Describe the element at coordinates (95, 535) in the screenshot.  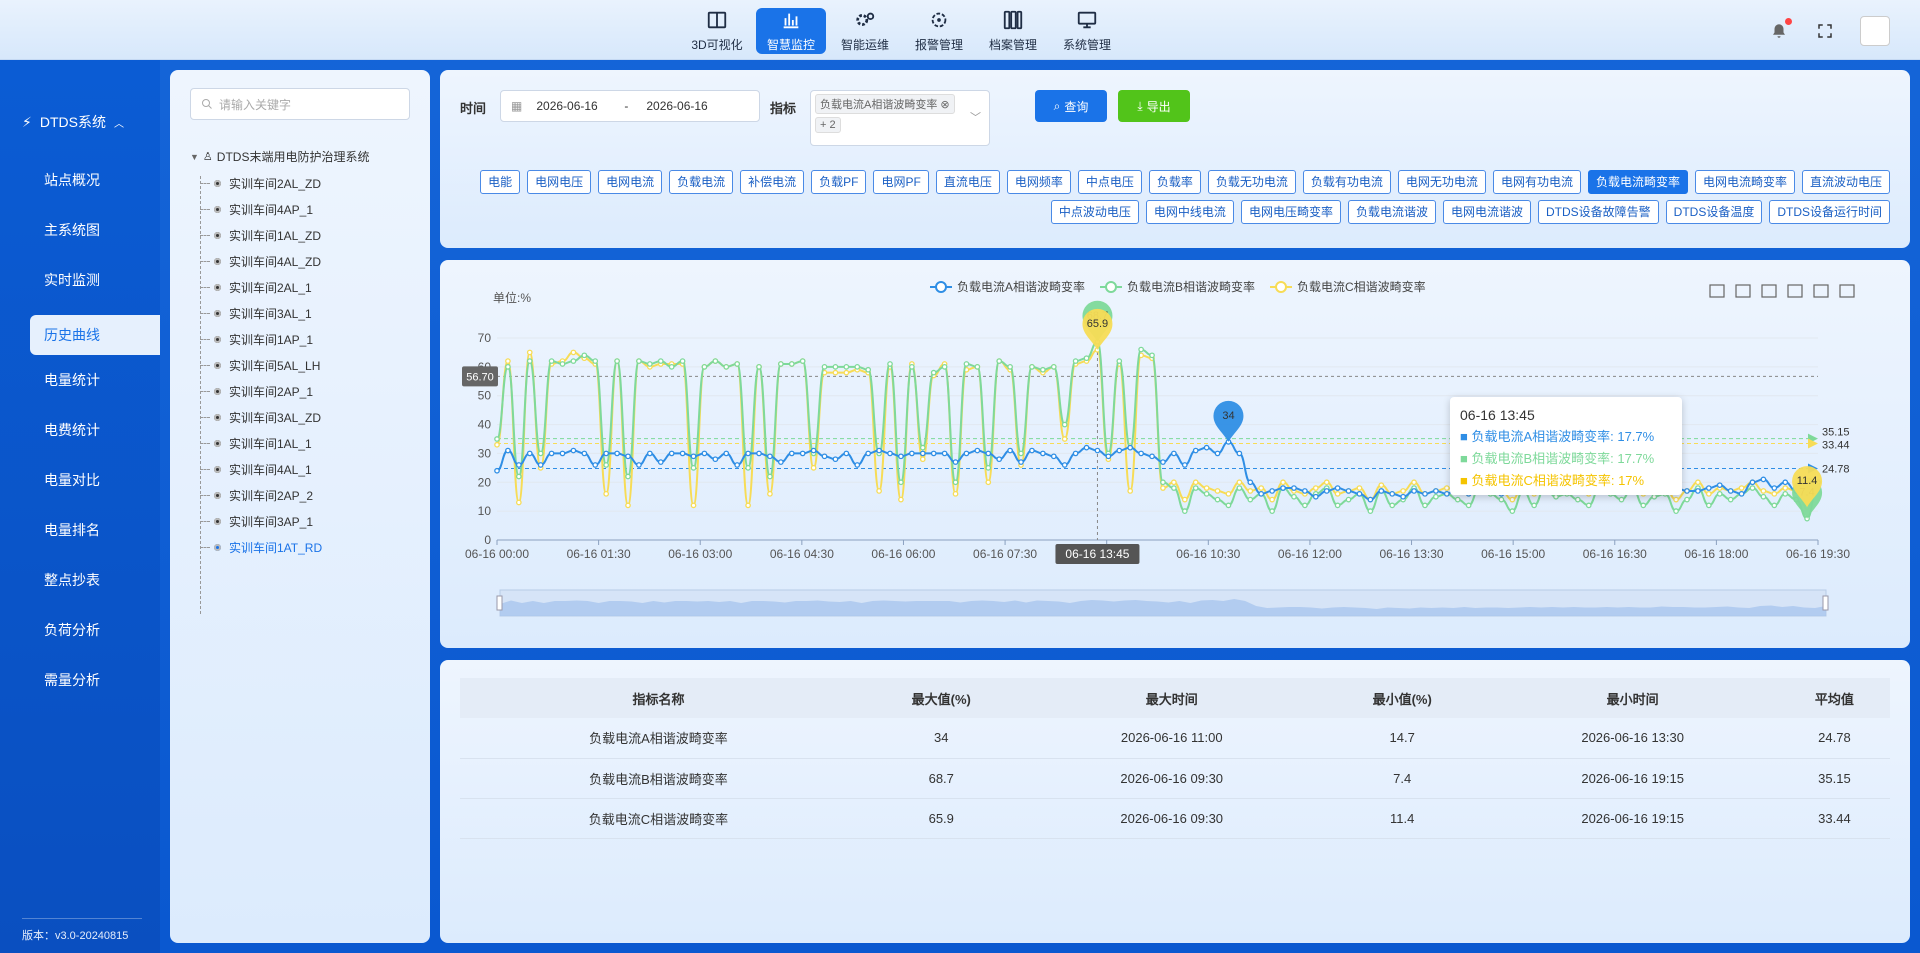
I see `sidebar-item-7: 电量排名` at that location.